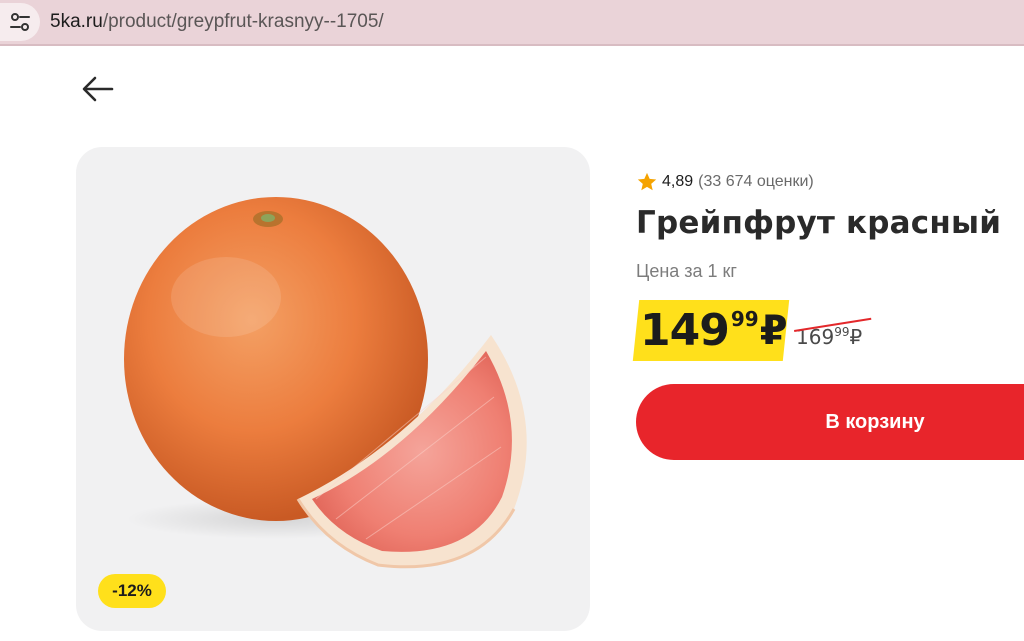  Describe the element at coordinates (773, 331) in the screenshot. I see `price-currency: ₽` at that location.